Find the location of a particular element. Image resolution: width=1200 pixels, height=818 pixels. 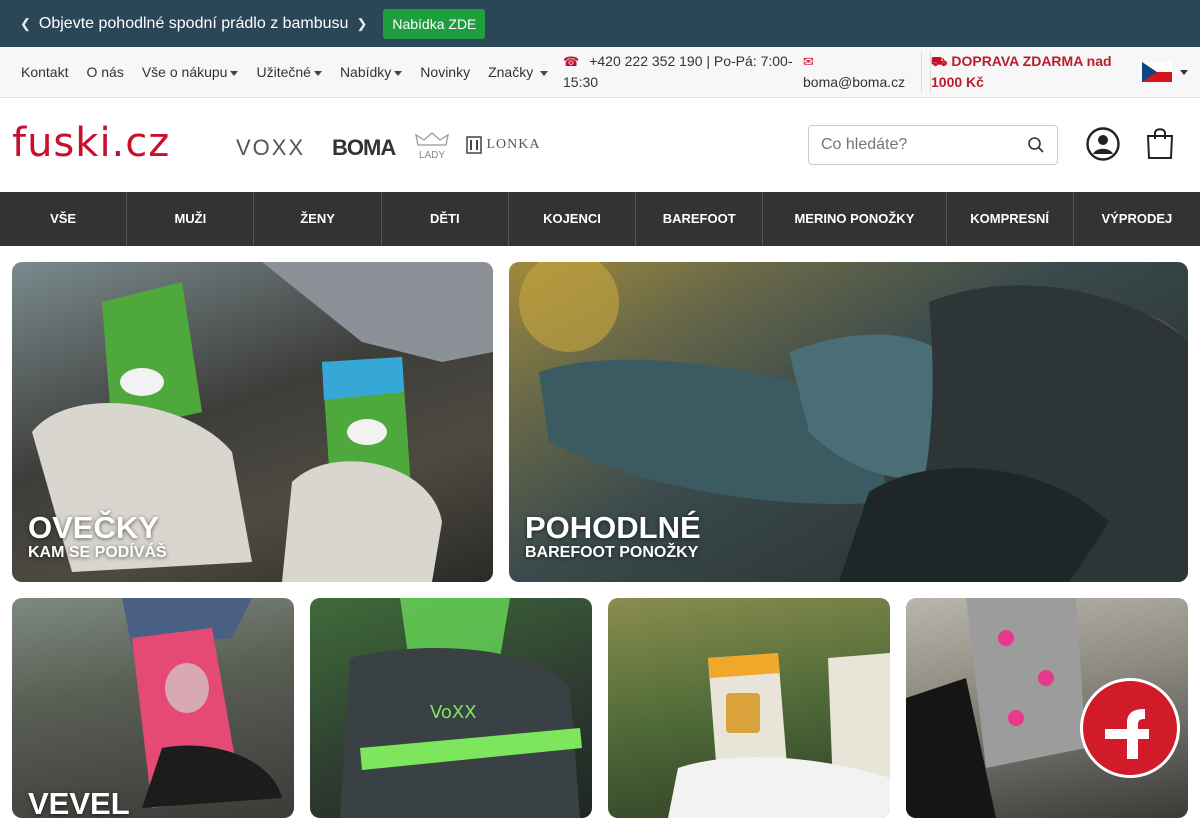

banner-pohodlne-caption: POHODLNÉ BAREFOOT PONOŽKY is located at coordinates (613, 537).